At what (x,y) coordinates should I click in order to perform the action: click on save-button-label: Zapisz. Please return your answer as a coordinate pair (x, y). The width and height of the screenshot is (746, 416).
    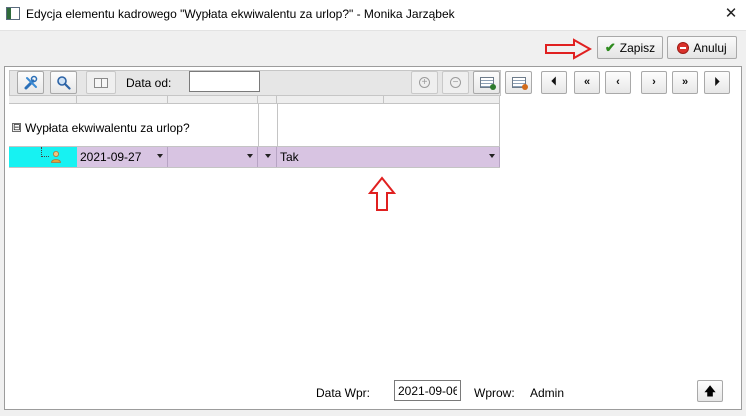
    Looking at the image, I should click on (637, 47).